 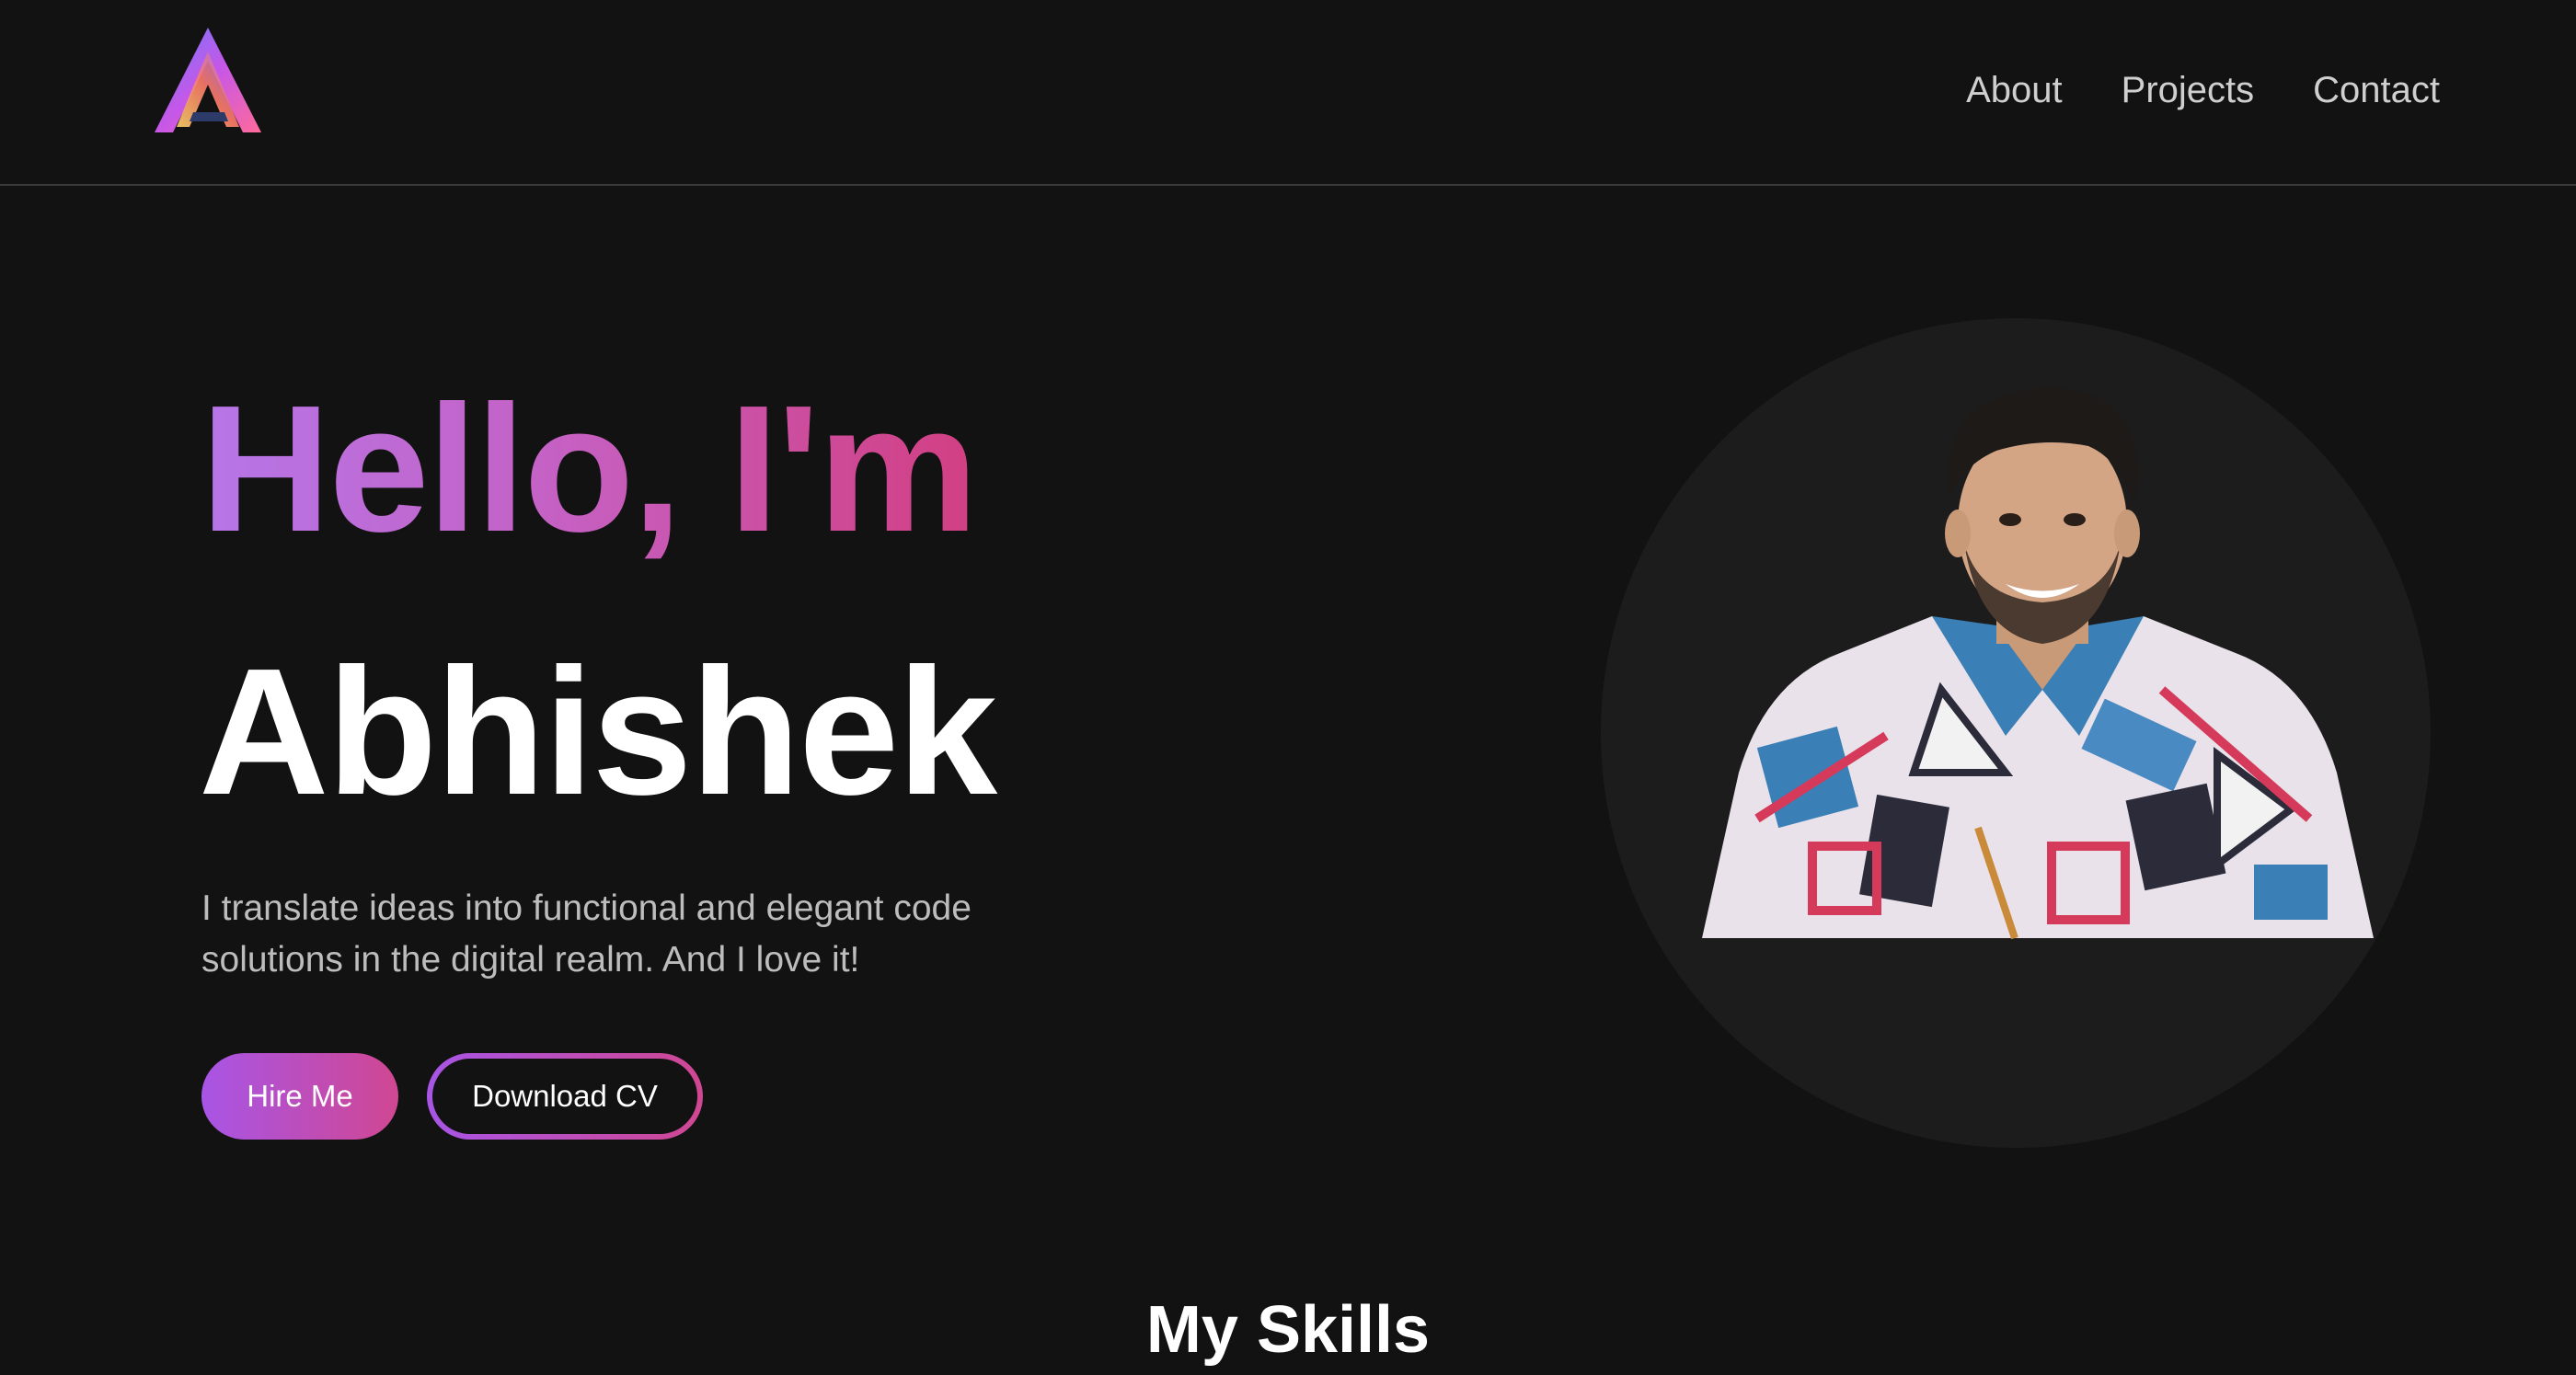 I want to click on nav-about-link: About, so click(x=2014, y=90).